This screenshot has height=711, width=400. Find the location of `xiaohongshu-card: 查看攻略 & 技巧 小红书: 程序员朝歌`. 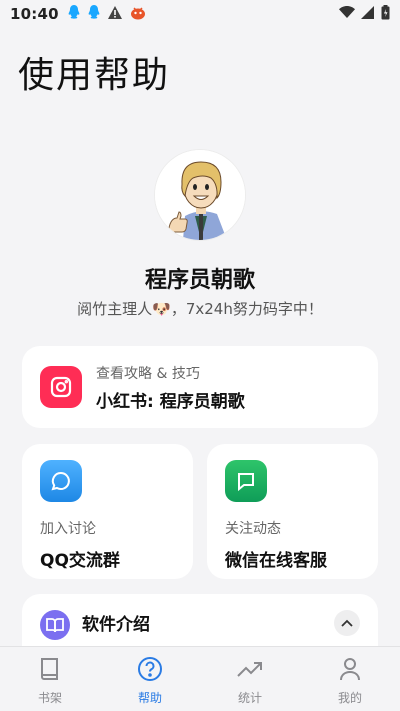

xiaohongshu-card: 查看攻略 & 技巧 小红书: 程序员朝歌 is located at coordinates (200, 387).